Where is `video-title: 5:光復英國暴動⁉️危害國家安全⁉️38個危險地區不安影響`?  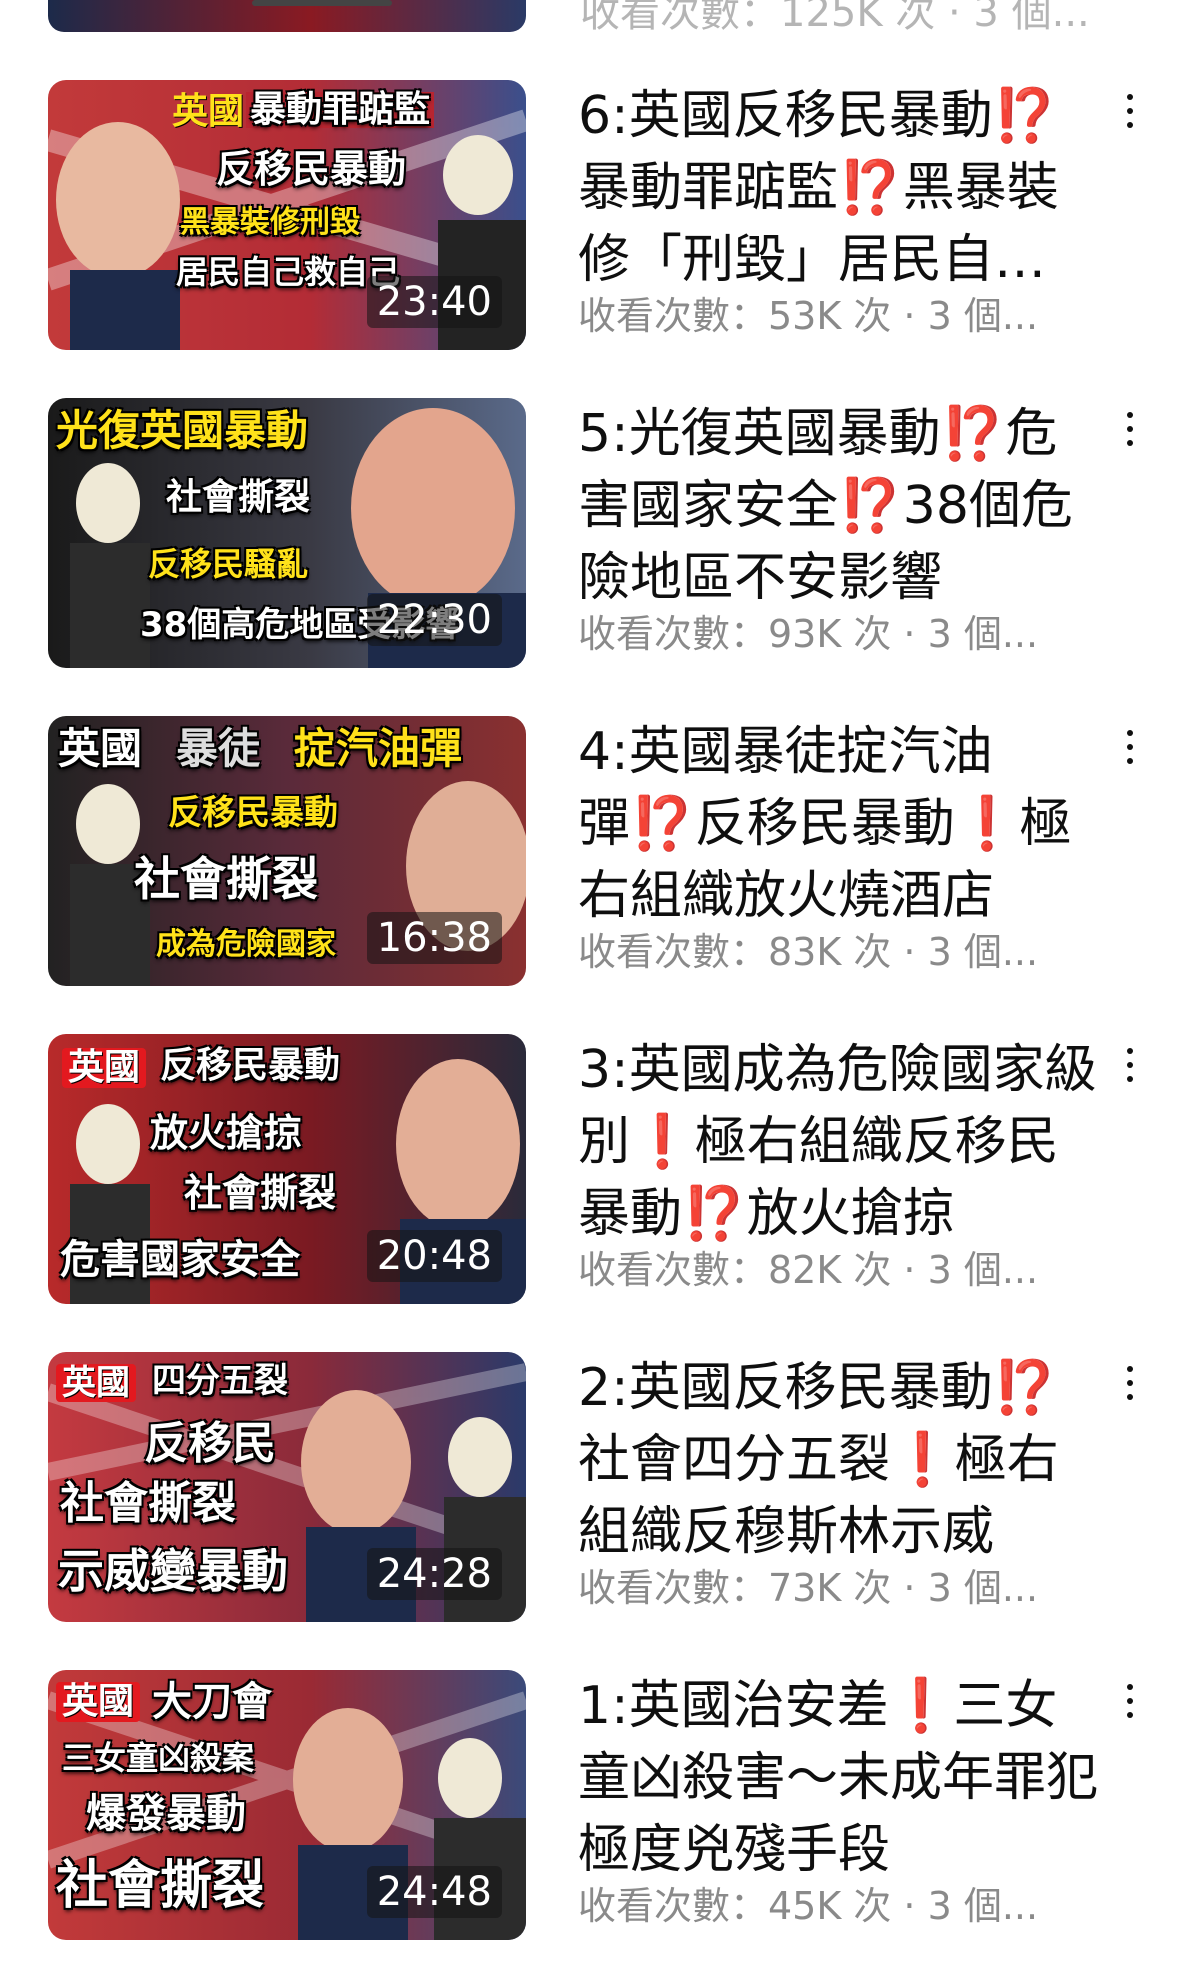
video-title: 5:光復英國暴動⁉️危害國家安全⁉️38個危險地區不安影響 is located at coordinates (838, 506).